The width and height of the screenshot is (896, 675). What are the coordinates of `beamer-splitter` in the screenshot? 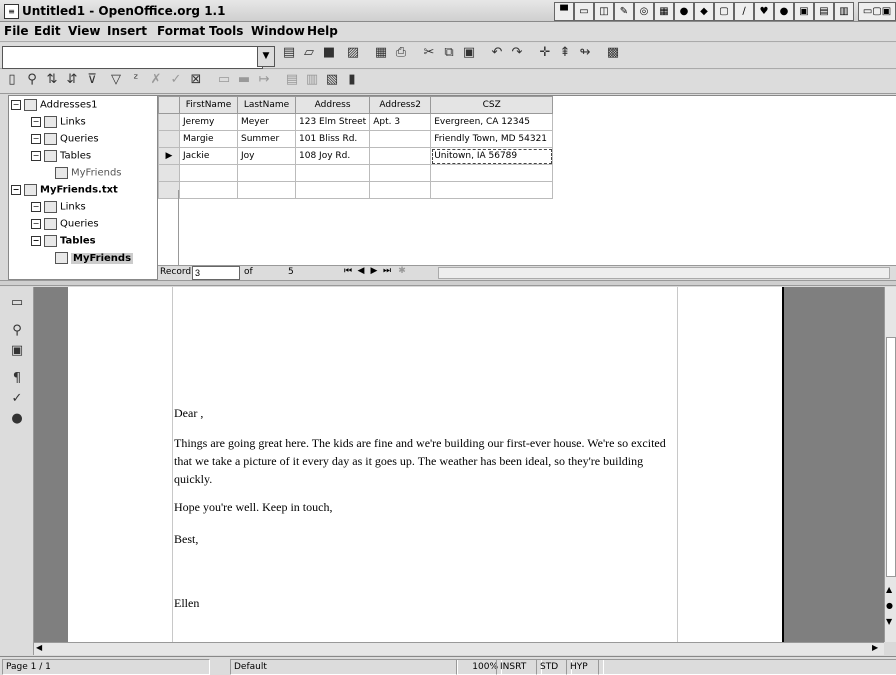 It's located at (448, 283).